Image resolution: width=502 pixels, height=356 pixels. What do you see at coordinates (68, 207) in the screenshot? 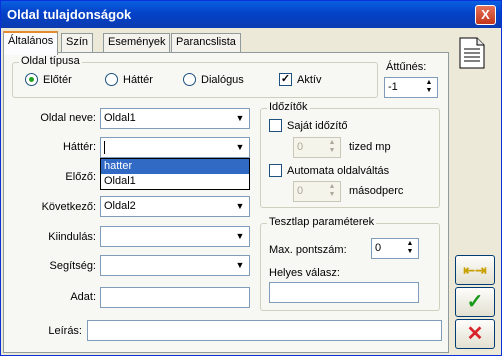
I see `next-label: Következő:` at bounding box center [68, 207].